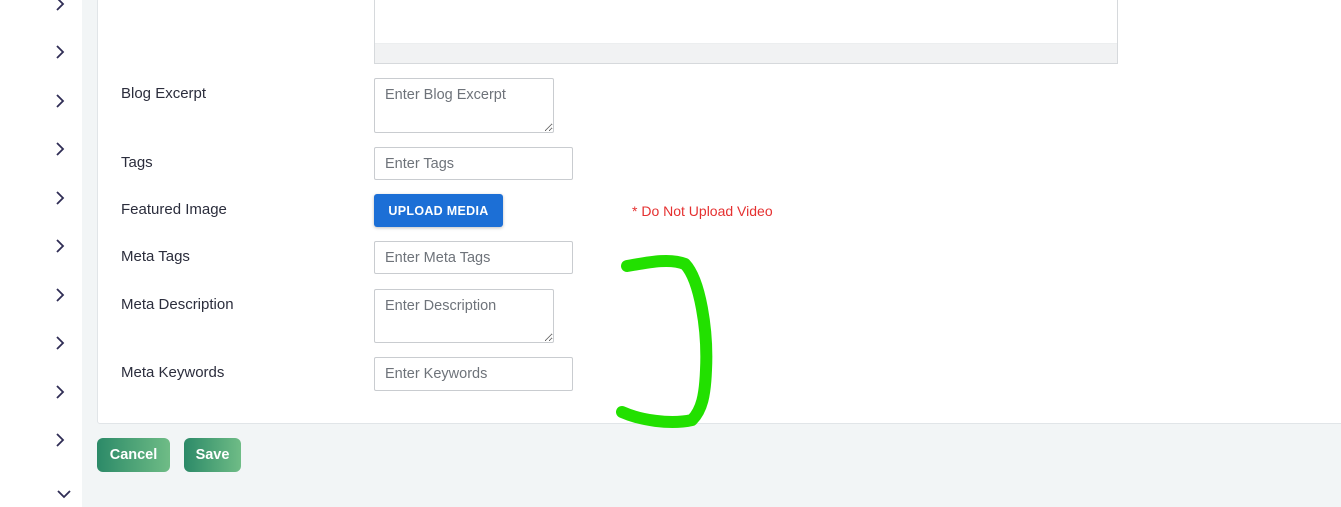 The width and height of the screenshot is (1341, 507). Describe the element at coordinates (464, 105) in the screenshot. I see `blog-excerpt-input` at that location.